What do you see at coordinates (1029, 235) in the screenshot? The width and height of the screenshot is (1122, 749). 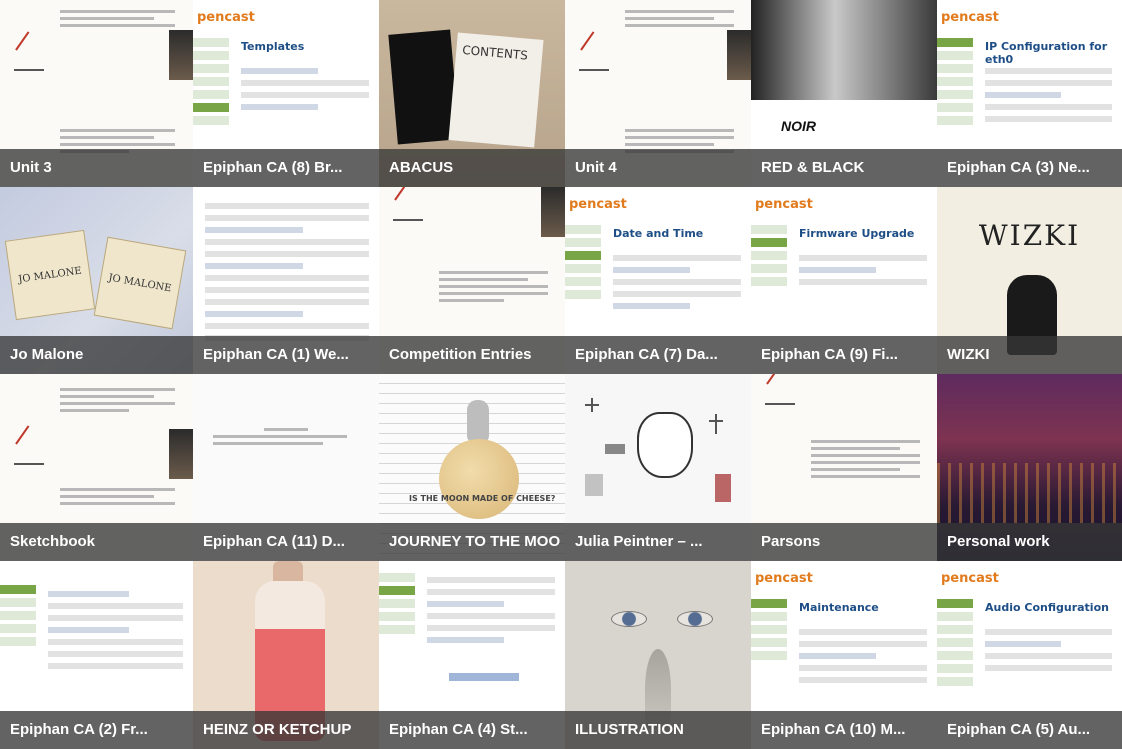 I see `wizki-logo: WIZKI` at bounding box center [1029, 235].